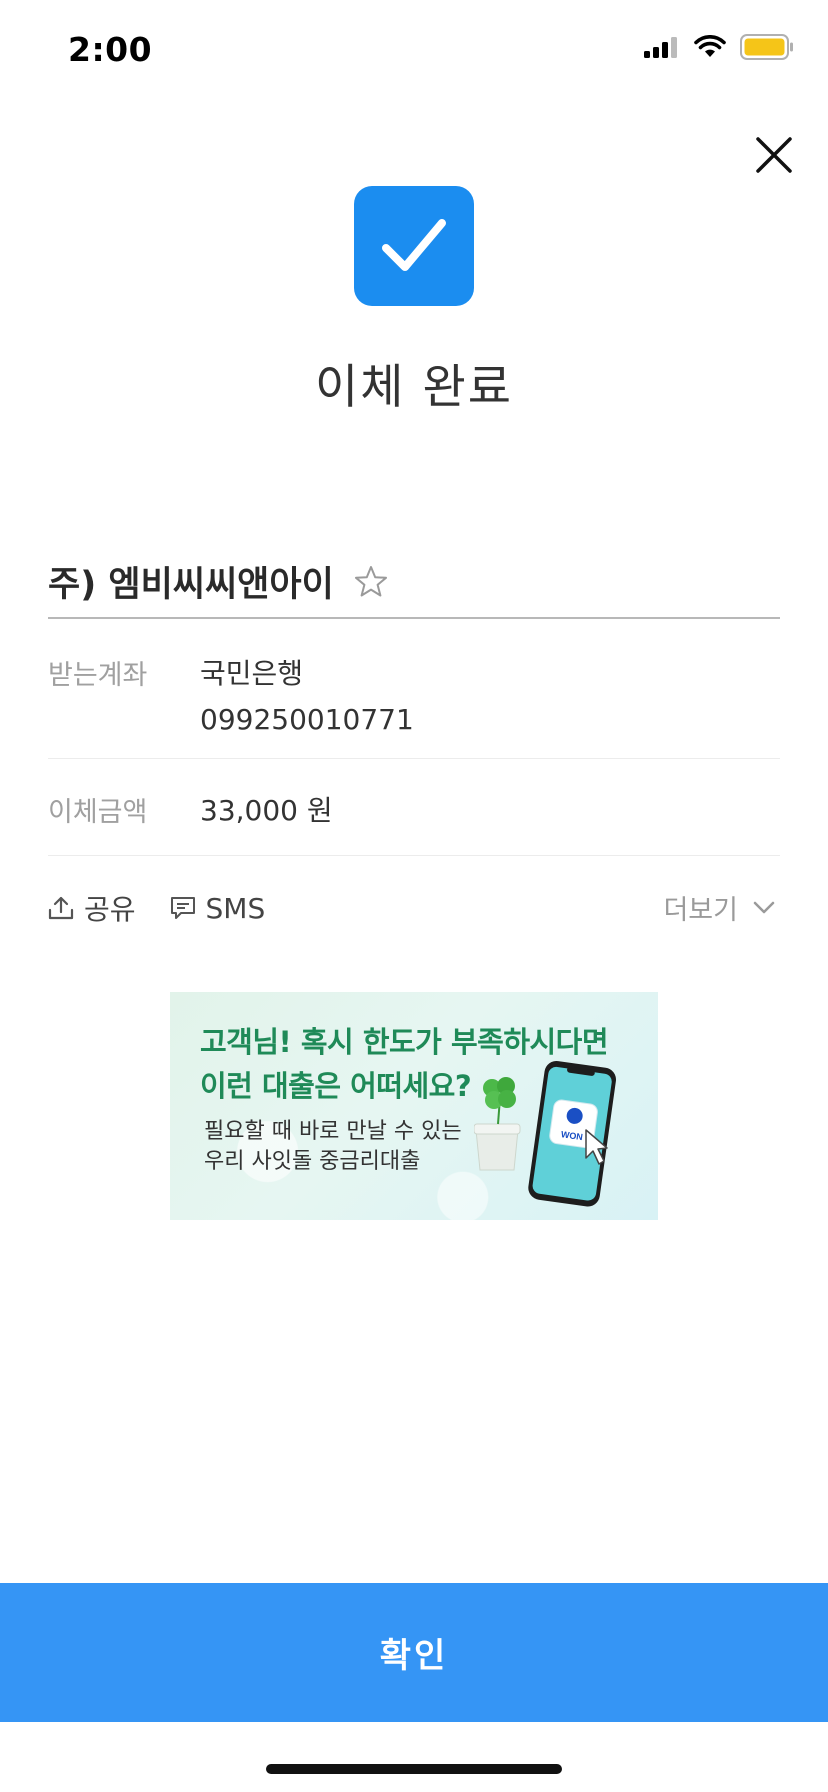 The height and width of the screenshot is (1792, 828). Describe the element at coordinates (710, 46) in the screenshot. I see `wifi-icon` at that location.